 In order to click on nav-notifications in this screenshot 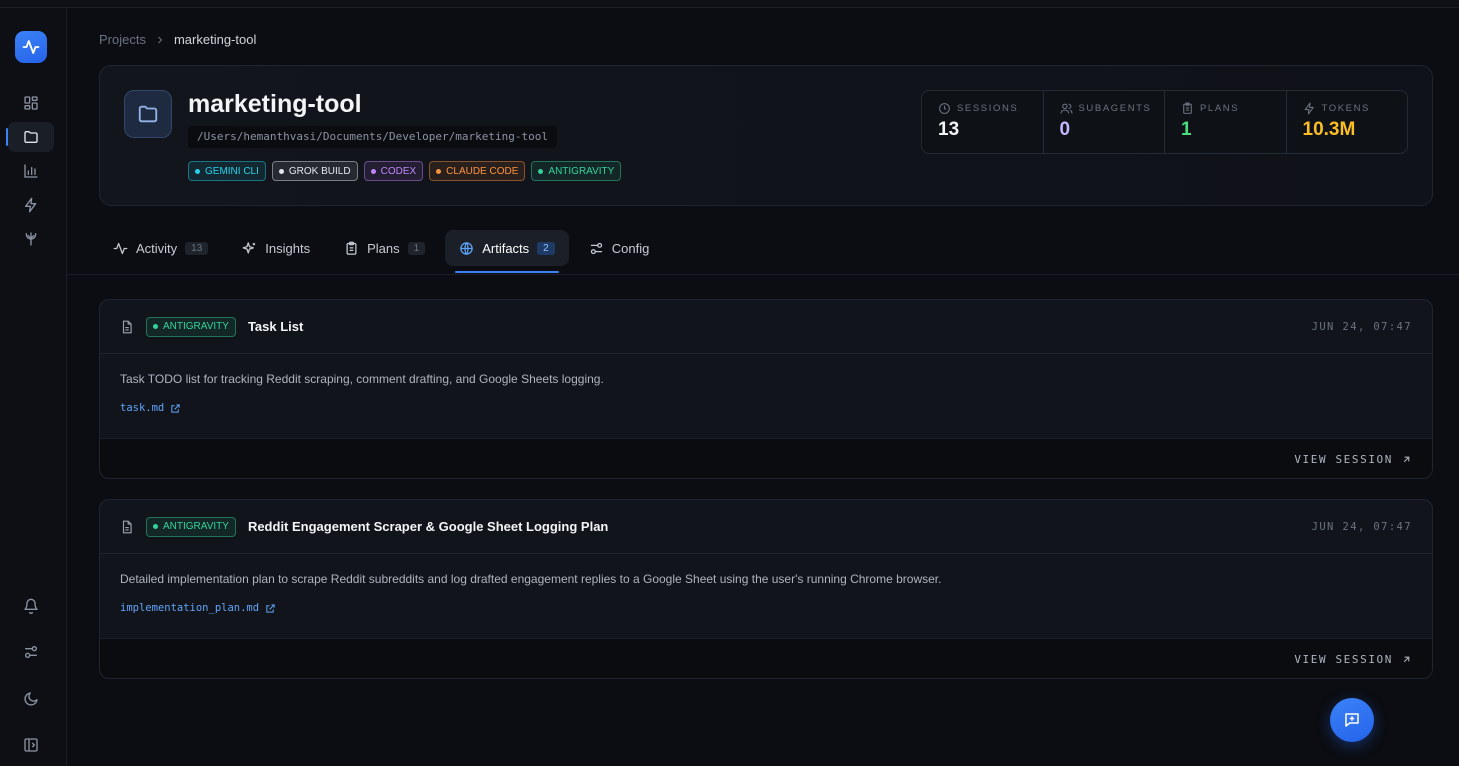, I will do `click(31, 606)`.